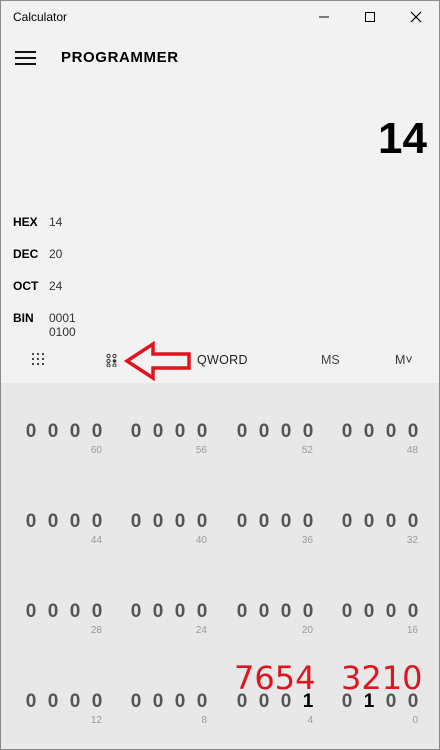 The height and width of the screenshot is (750, 440). What do you see at coordinates (96, 720) in the screenshot?
I see `bit-position-label: 12` at bounding box center [96, 720].